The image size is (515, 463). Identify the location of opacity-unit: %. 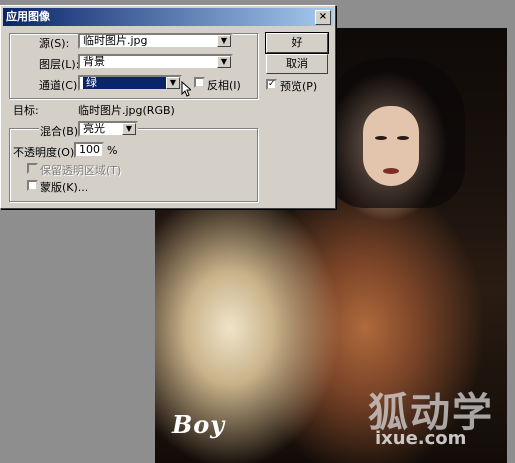
(112, 150).